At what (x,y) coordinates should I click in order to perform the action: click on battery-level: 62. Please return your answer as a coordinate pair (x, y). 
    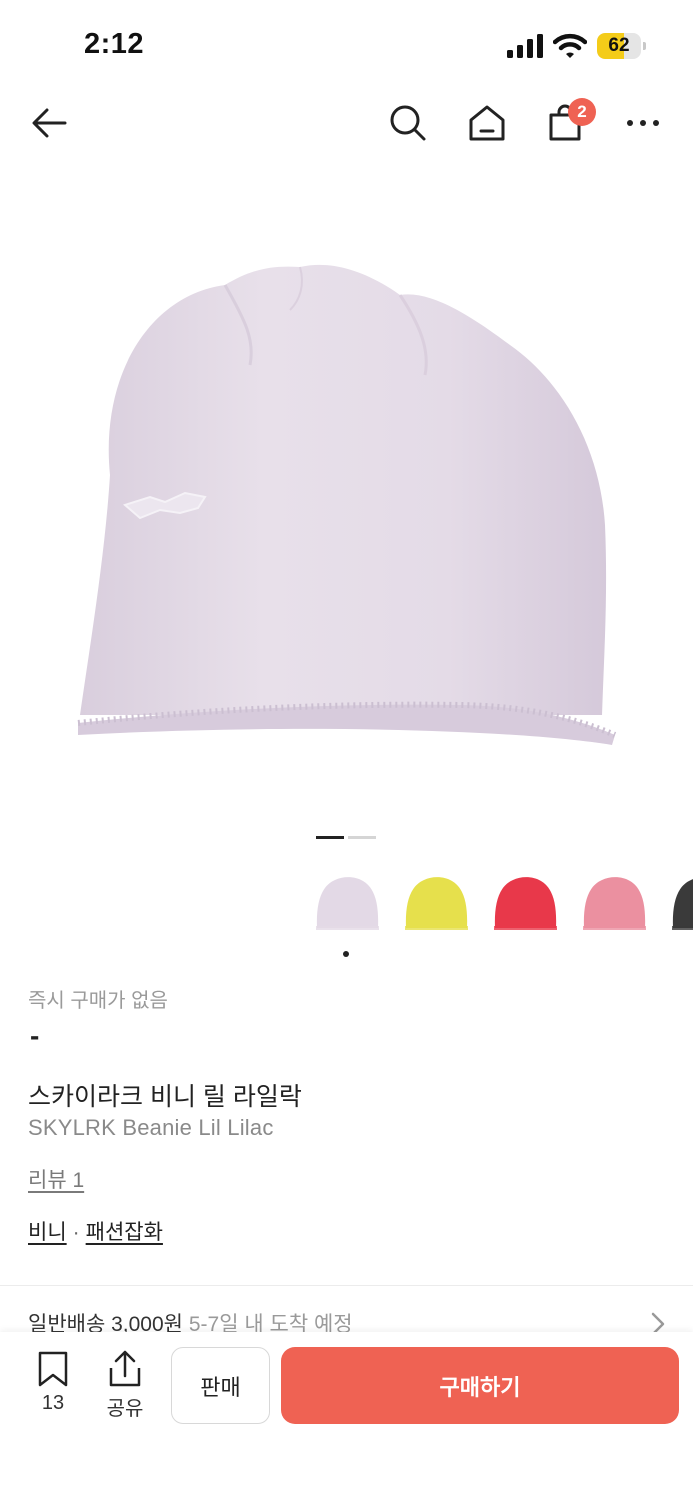
    Looking at the image, I should click on (619, 45).